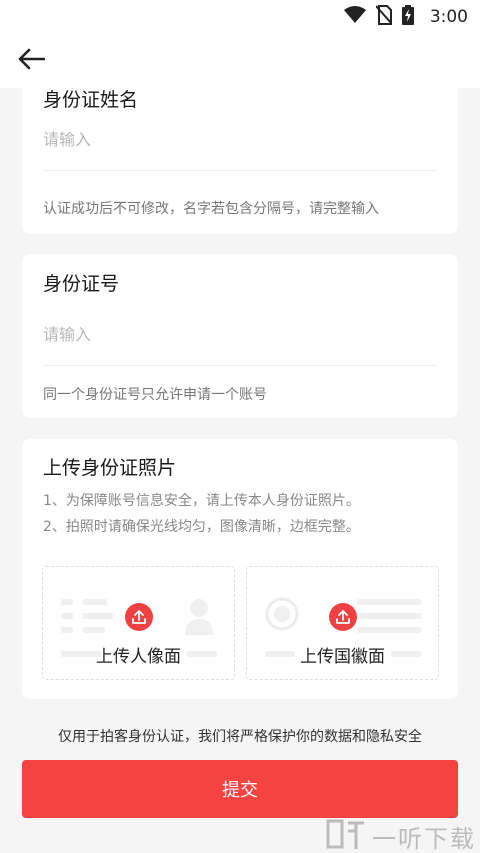  I want to click on status-time: 3:00, so click(448, 17).